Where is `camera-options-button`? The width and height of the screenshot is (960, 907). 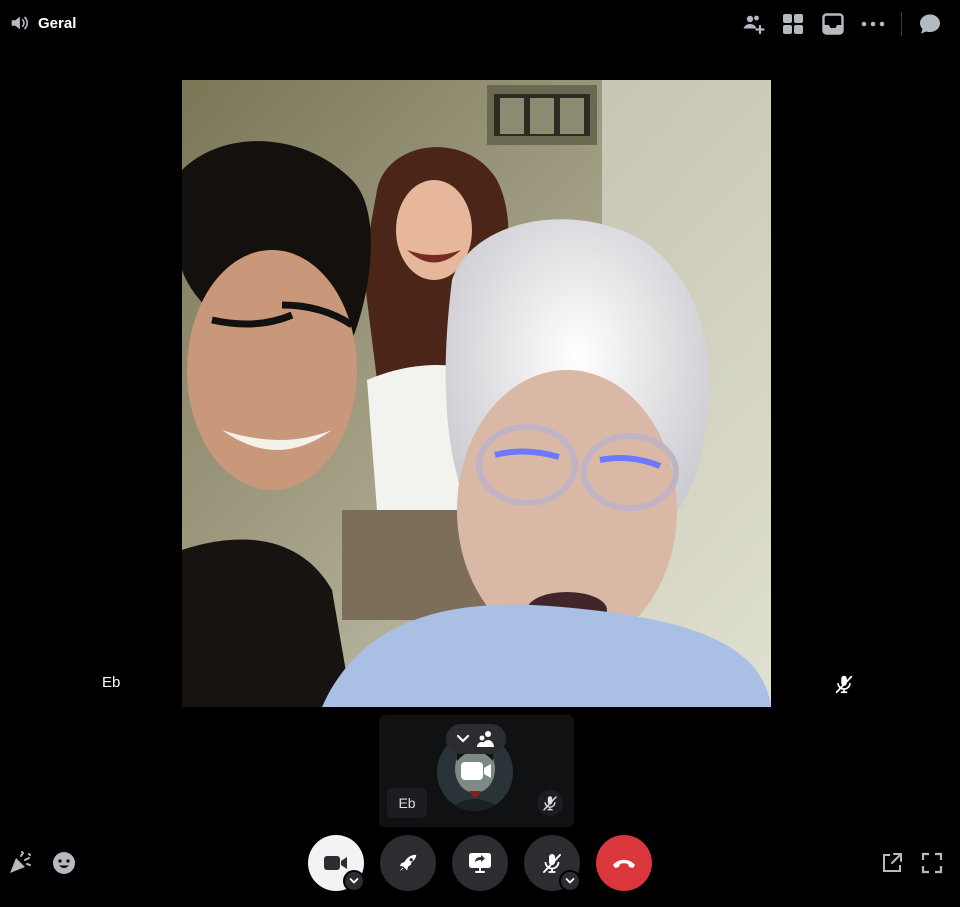
camera-options-button is located at coordinates (354, 881).